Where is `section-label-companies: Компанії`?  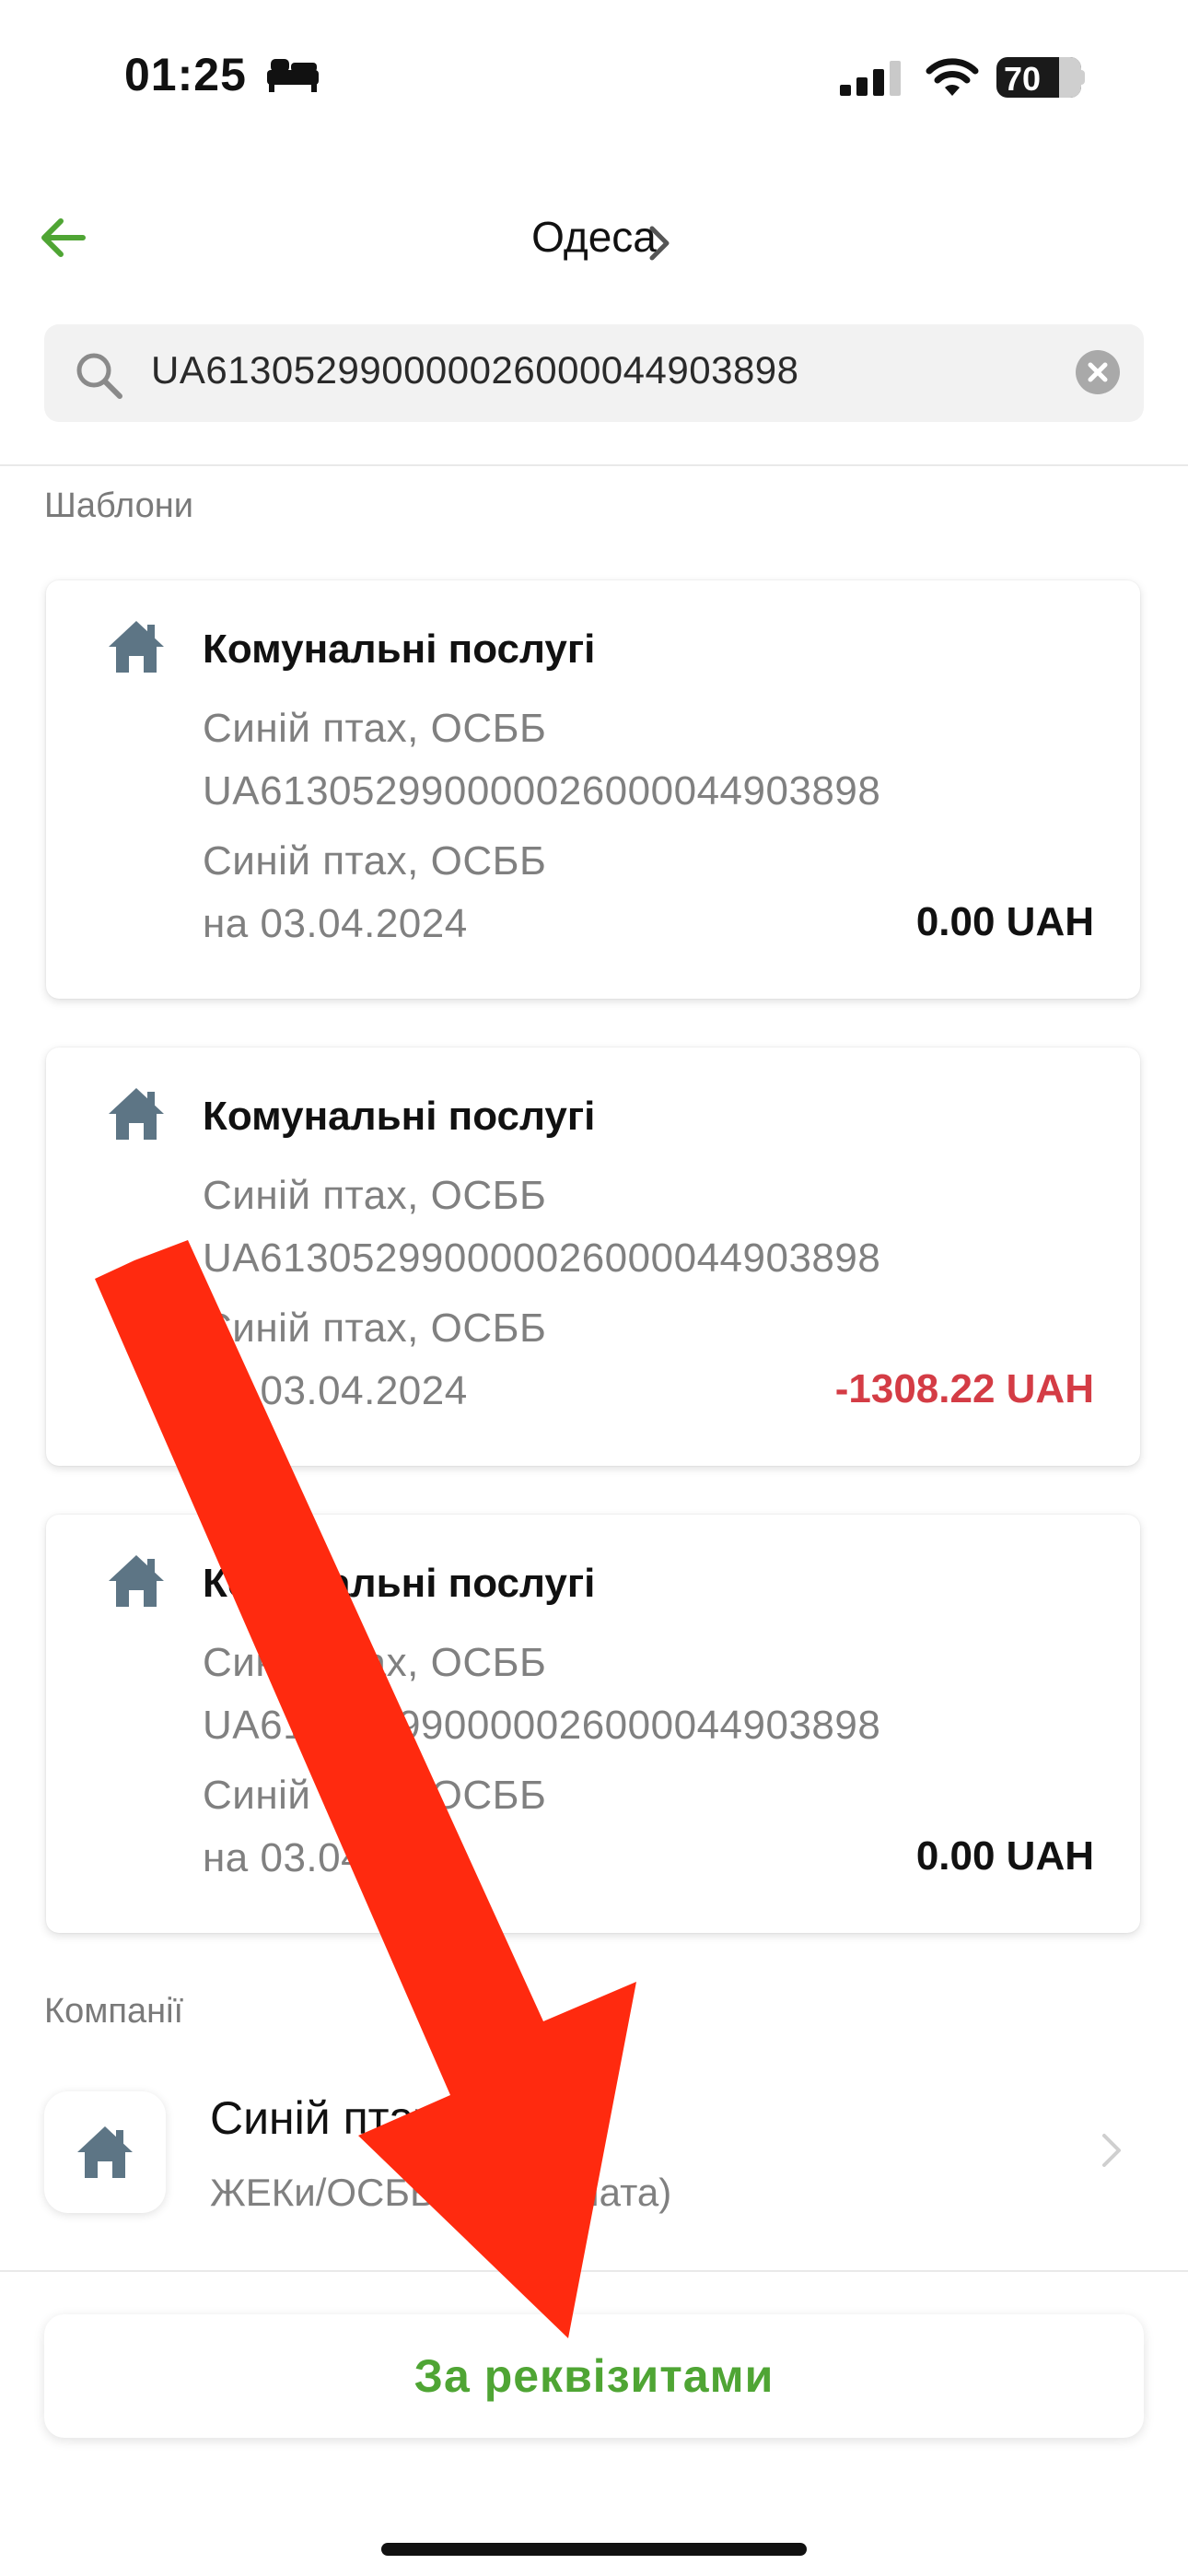 section-label-companies: Компанії is located at coordinates (114, 2011).